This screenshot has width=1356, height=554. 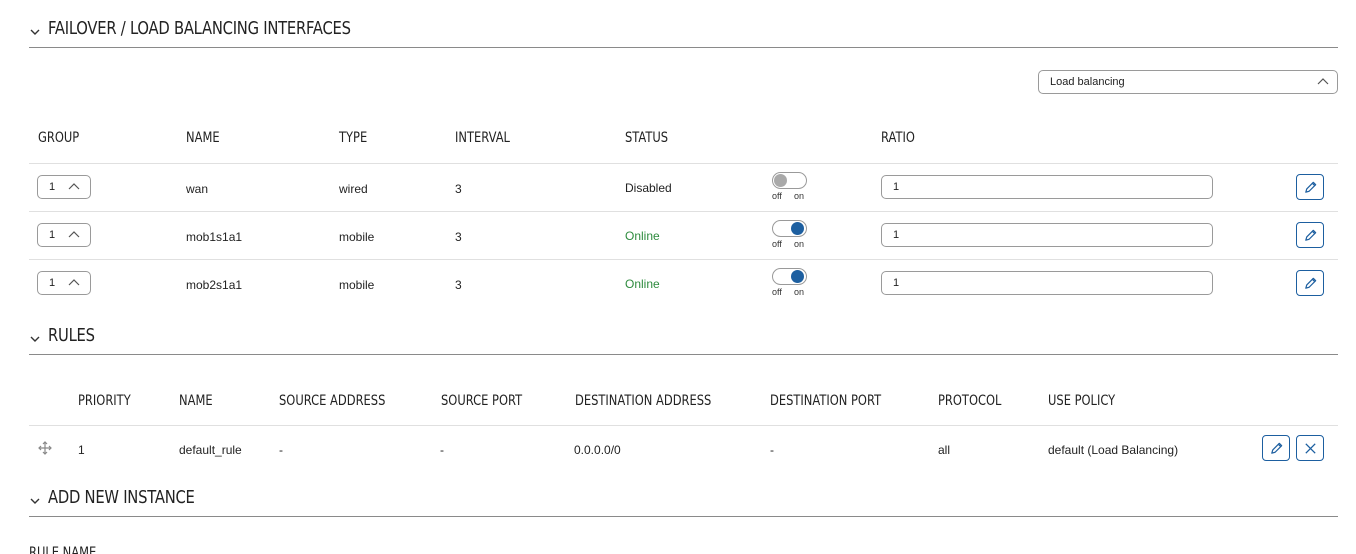 I want to click on rule-source-address: -, so click(x=281, y=450).